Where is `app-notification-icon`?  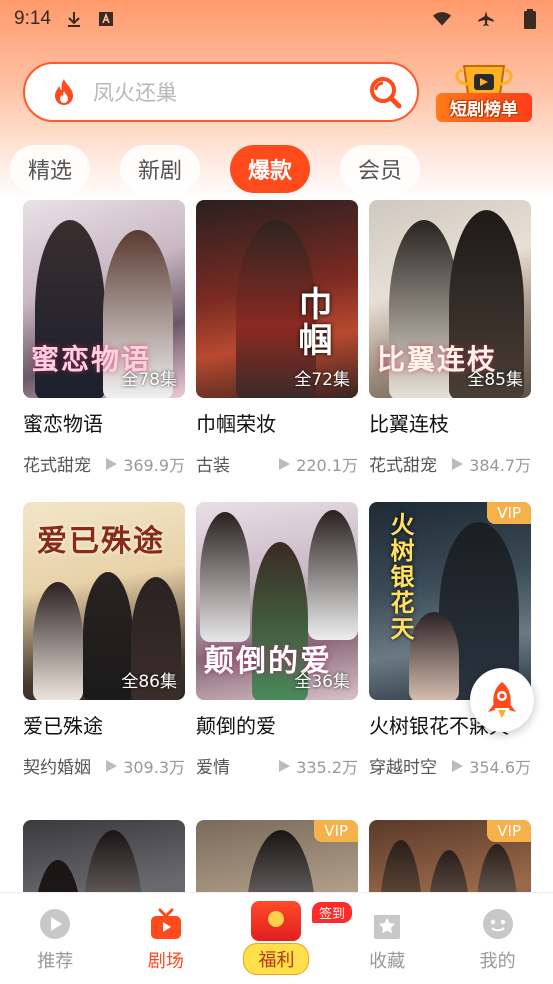
app-notification-icon is located at coordinates (106, 19).